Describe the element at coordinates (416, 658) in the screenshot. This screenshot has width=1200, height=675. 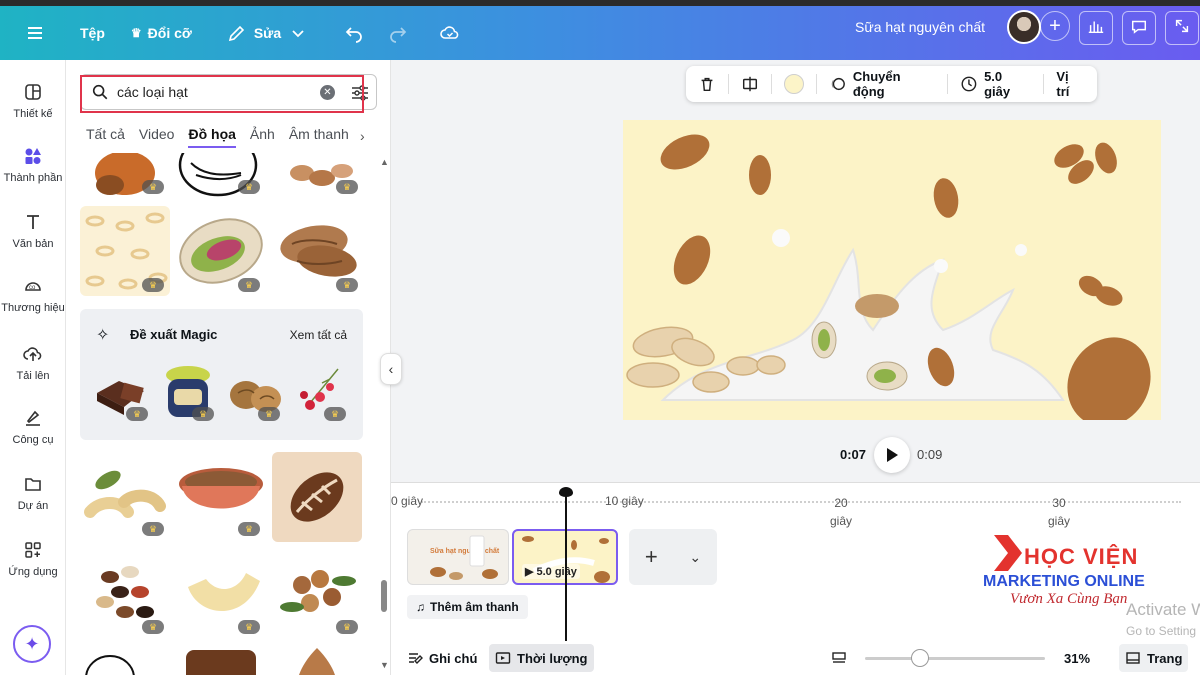
I see `notes-icon` at that location.